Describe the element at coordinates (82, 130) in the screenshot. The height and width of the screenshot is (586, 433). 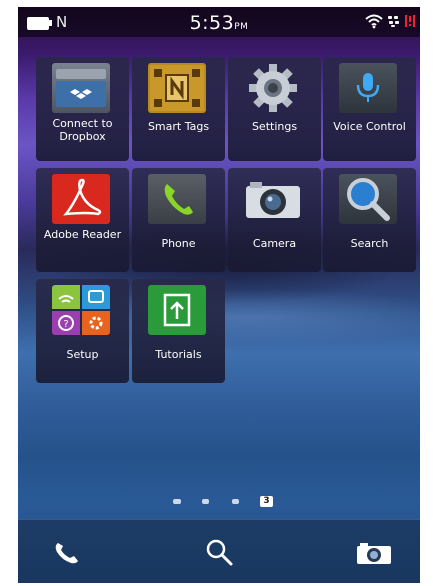
I see `app-label: Connect to Dropbox` at that location.